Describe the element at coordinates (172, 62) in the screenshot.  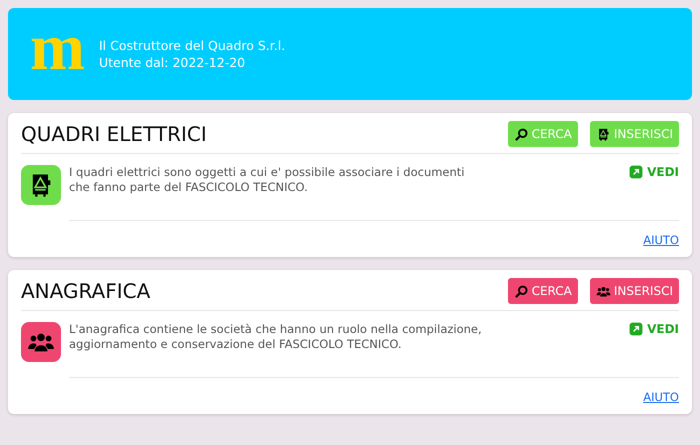
I see `user-since: Utente dal: 2022-12-20` at that location.